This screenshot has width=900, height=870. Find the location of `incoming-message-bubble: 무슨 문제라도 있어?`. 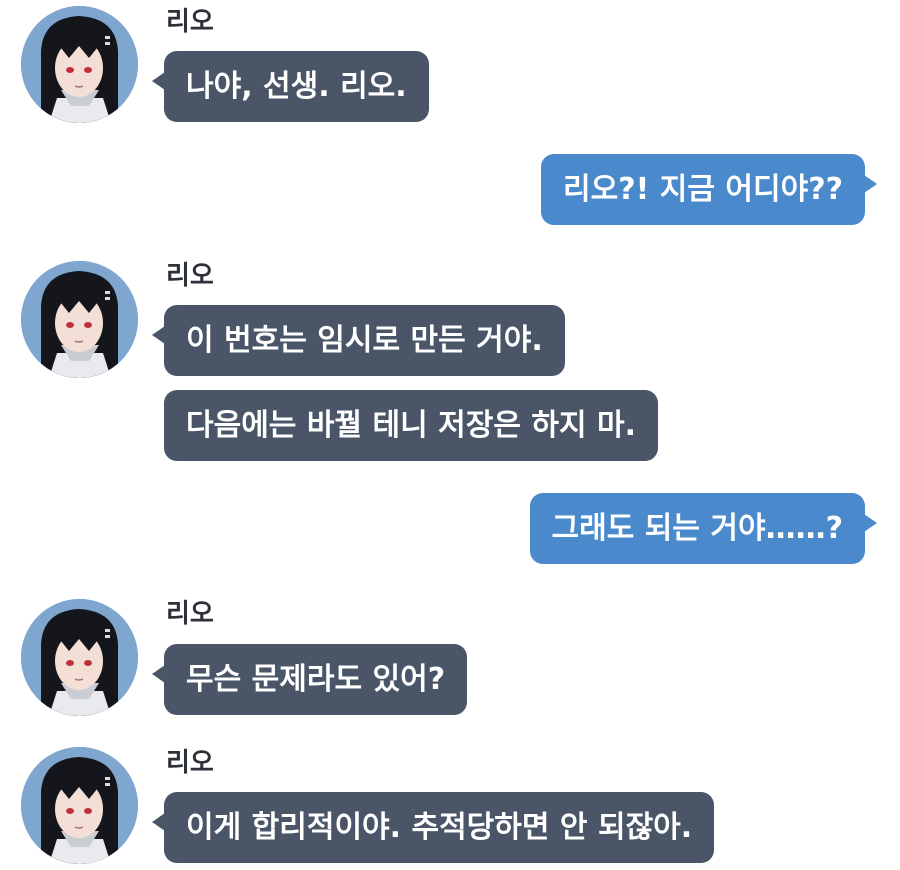

incoming-message-bubble: 무슨 문제라도 있어? is located at coordinates (309, 679).